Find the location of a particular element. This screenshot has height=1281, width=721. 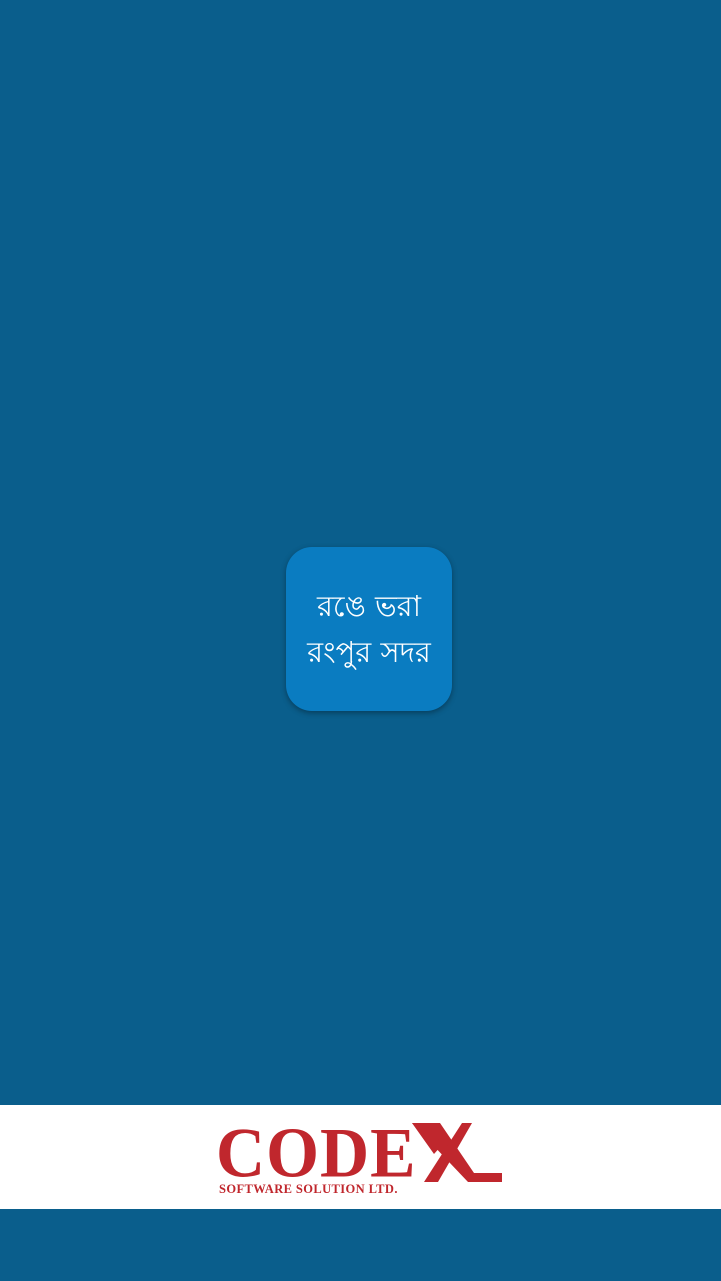

codex-logo: CODE SOFTWARE SOLUTION LTD. is located at coordinates (361, 1159).